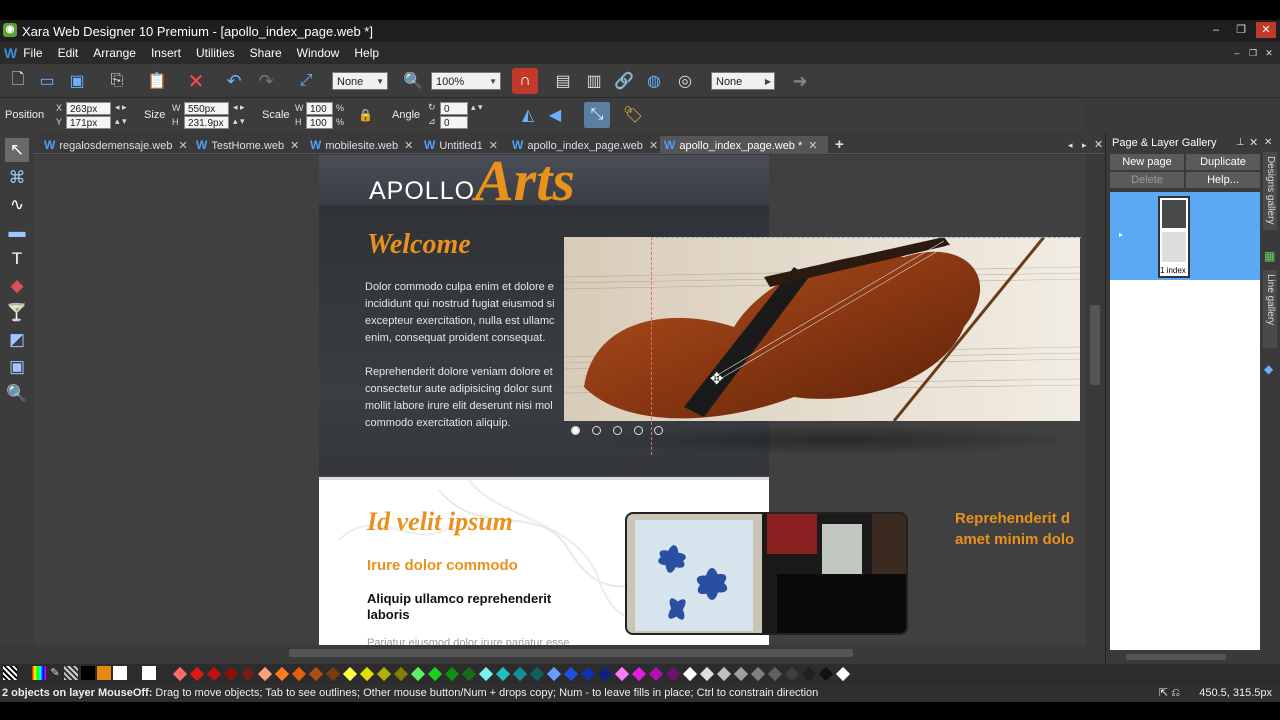  Describe the element at coordinates (1082, 145) in the screenshot. I see `tab-scroll-right-icon: ▸` at that location.